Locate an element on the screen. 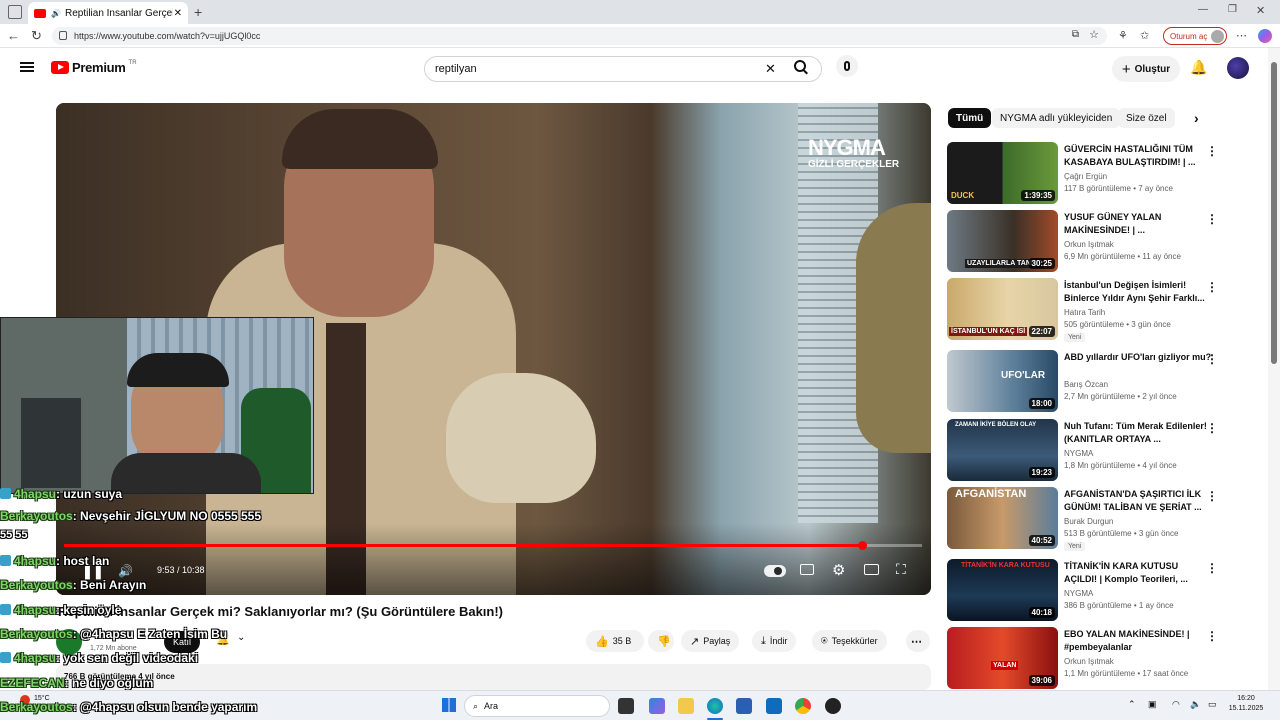  minimize-icon: — is located at coordinates (1203, 9).